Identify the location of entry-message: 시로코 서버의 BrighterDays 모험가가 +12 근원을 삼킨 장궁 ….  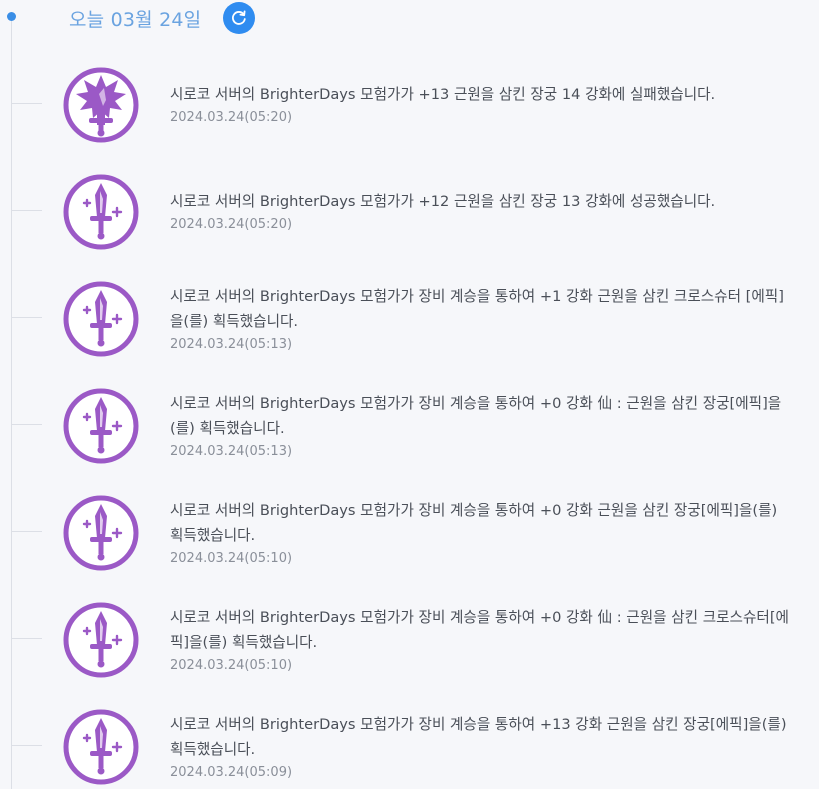
(443, 201).